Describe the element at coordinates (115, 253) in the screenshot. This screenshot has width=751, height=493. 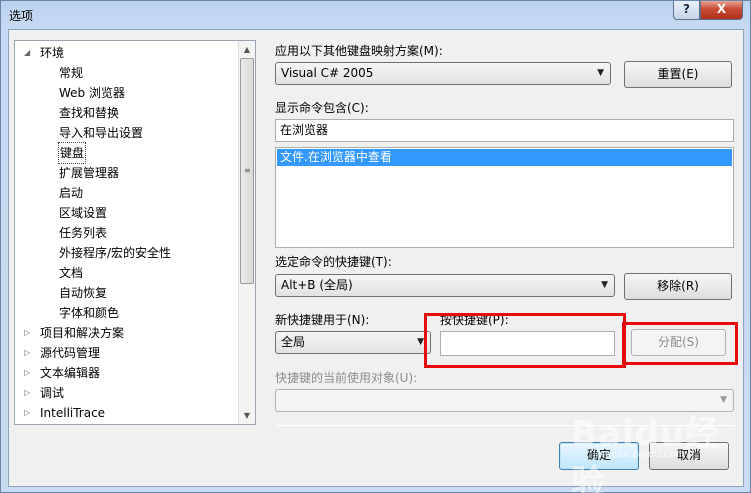
I see `tree-item-label: 外接程序/宏的安全性` at that location.